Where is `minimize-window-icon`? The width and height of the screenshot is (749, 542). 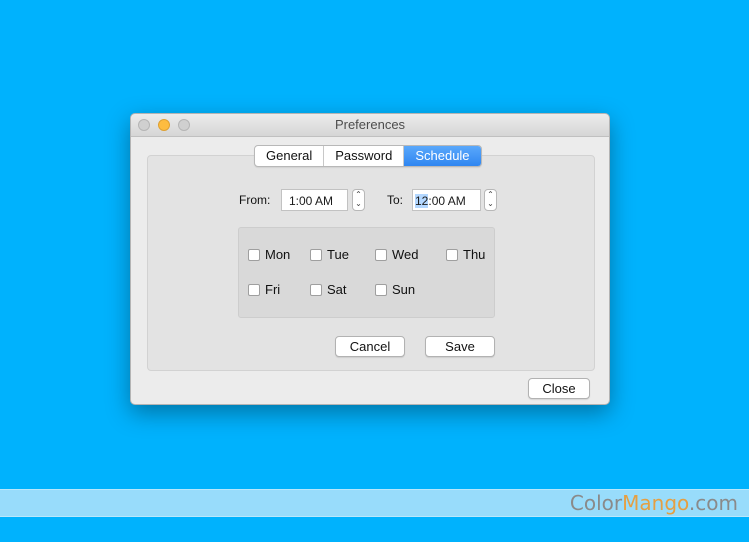 minimize-window-icon is located at coordinates (164, 125).